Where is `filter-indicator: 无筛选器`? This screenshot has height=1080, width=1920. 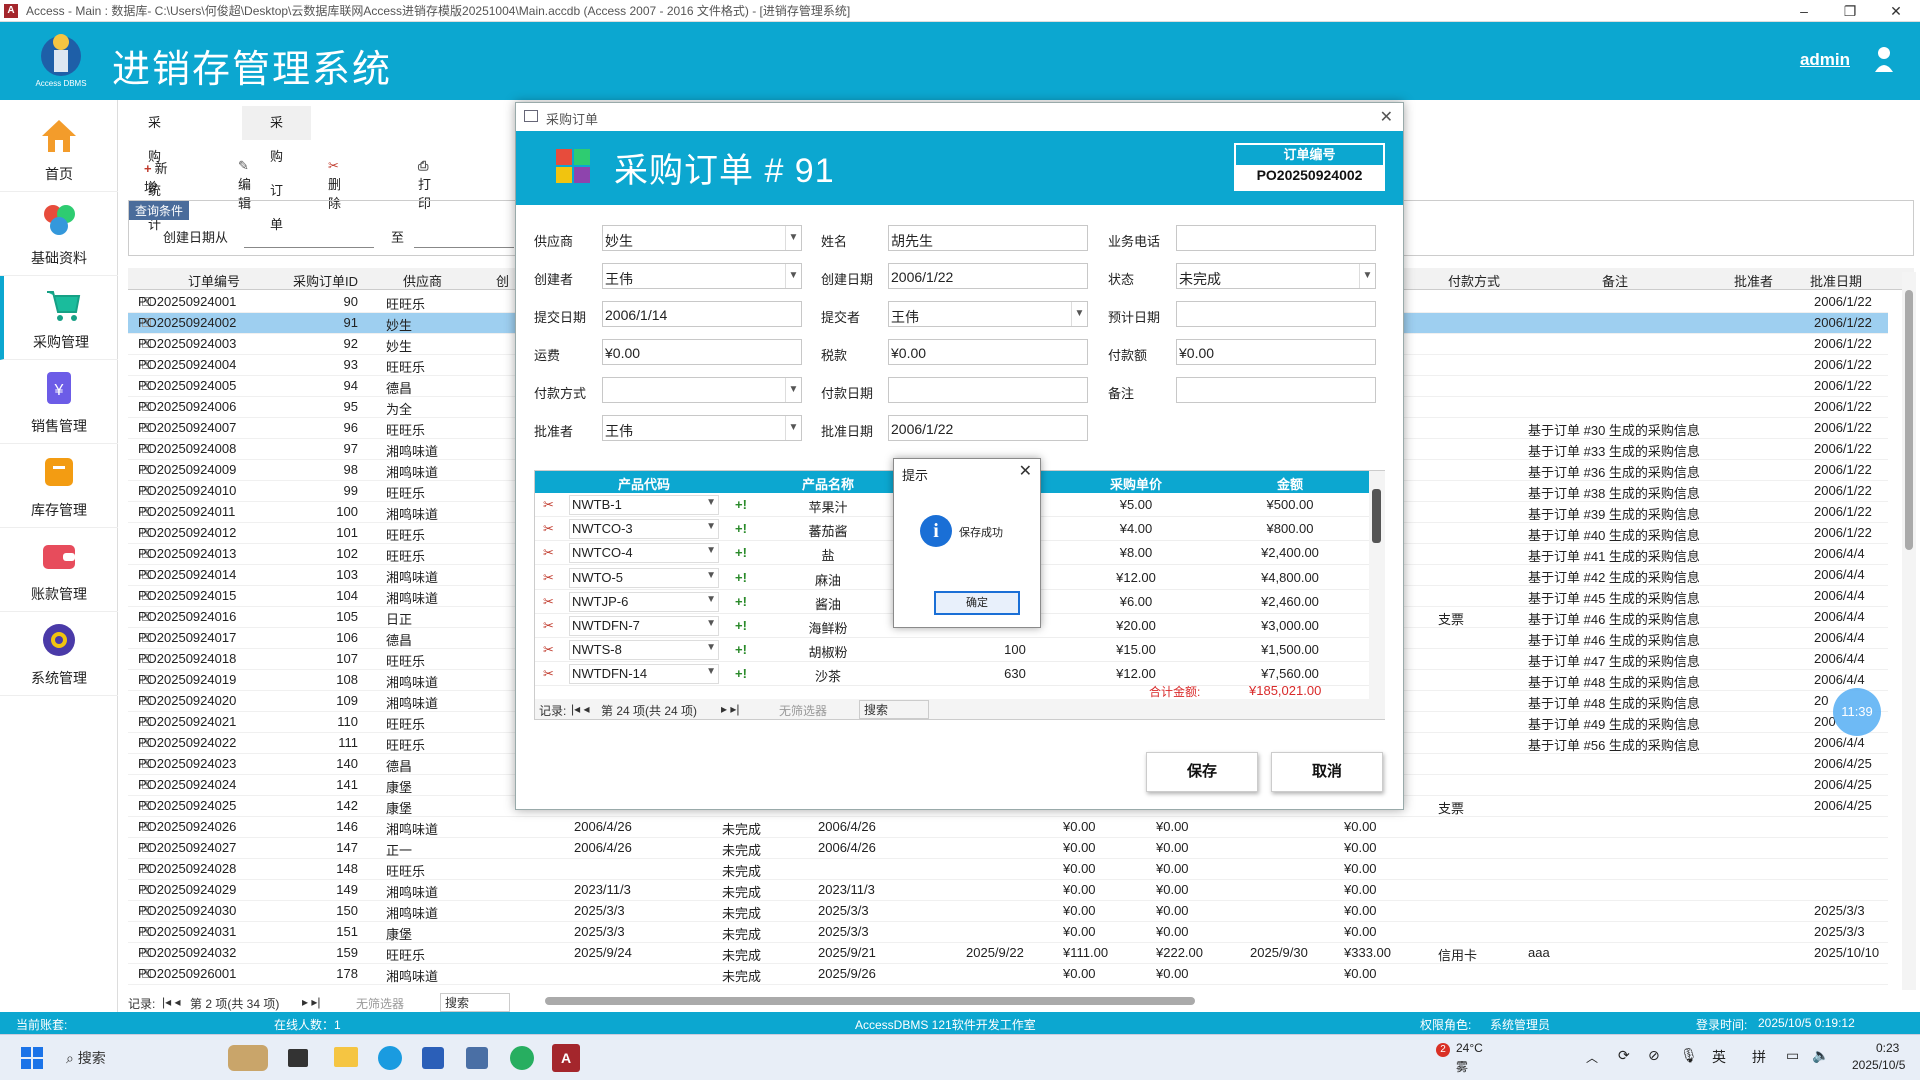 filter-indicator: 无筛选器 is located at coordinates (803, 710).